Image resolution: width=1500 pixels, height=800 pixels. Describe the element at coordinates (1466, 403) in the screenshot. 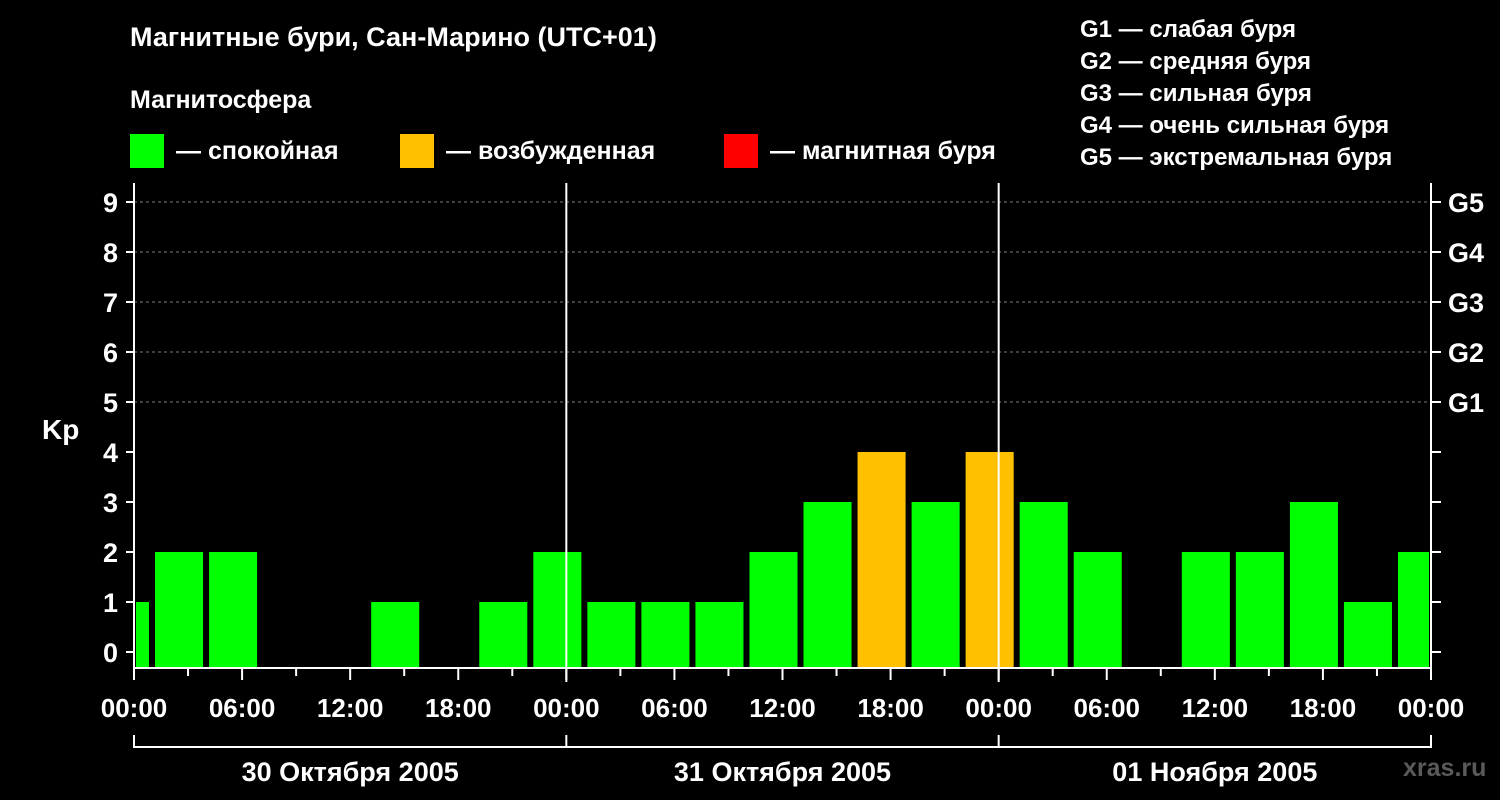

I see `right-tick-label: G1` at that location.